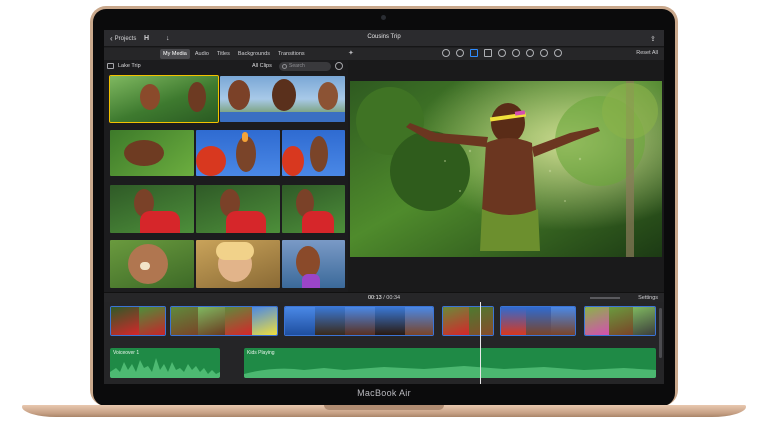  What do you see at coordinates (284, 66) in the screenshot?
I see `search-icon` at bounding box center [284, 66].